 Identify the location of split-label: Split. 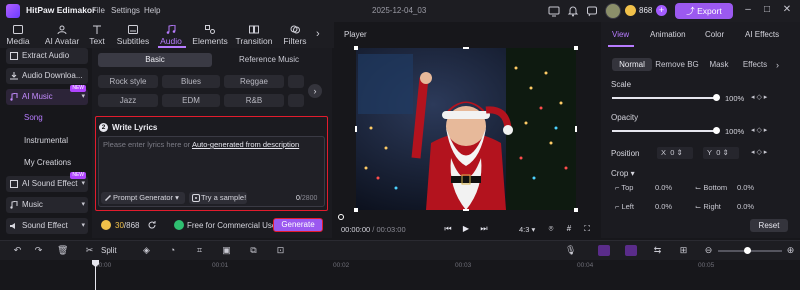
(109, 250).